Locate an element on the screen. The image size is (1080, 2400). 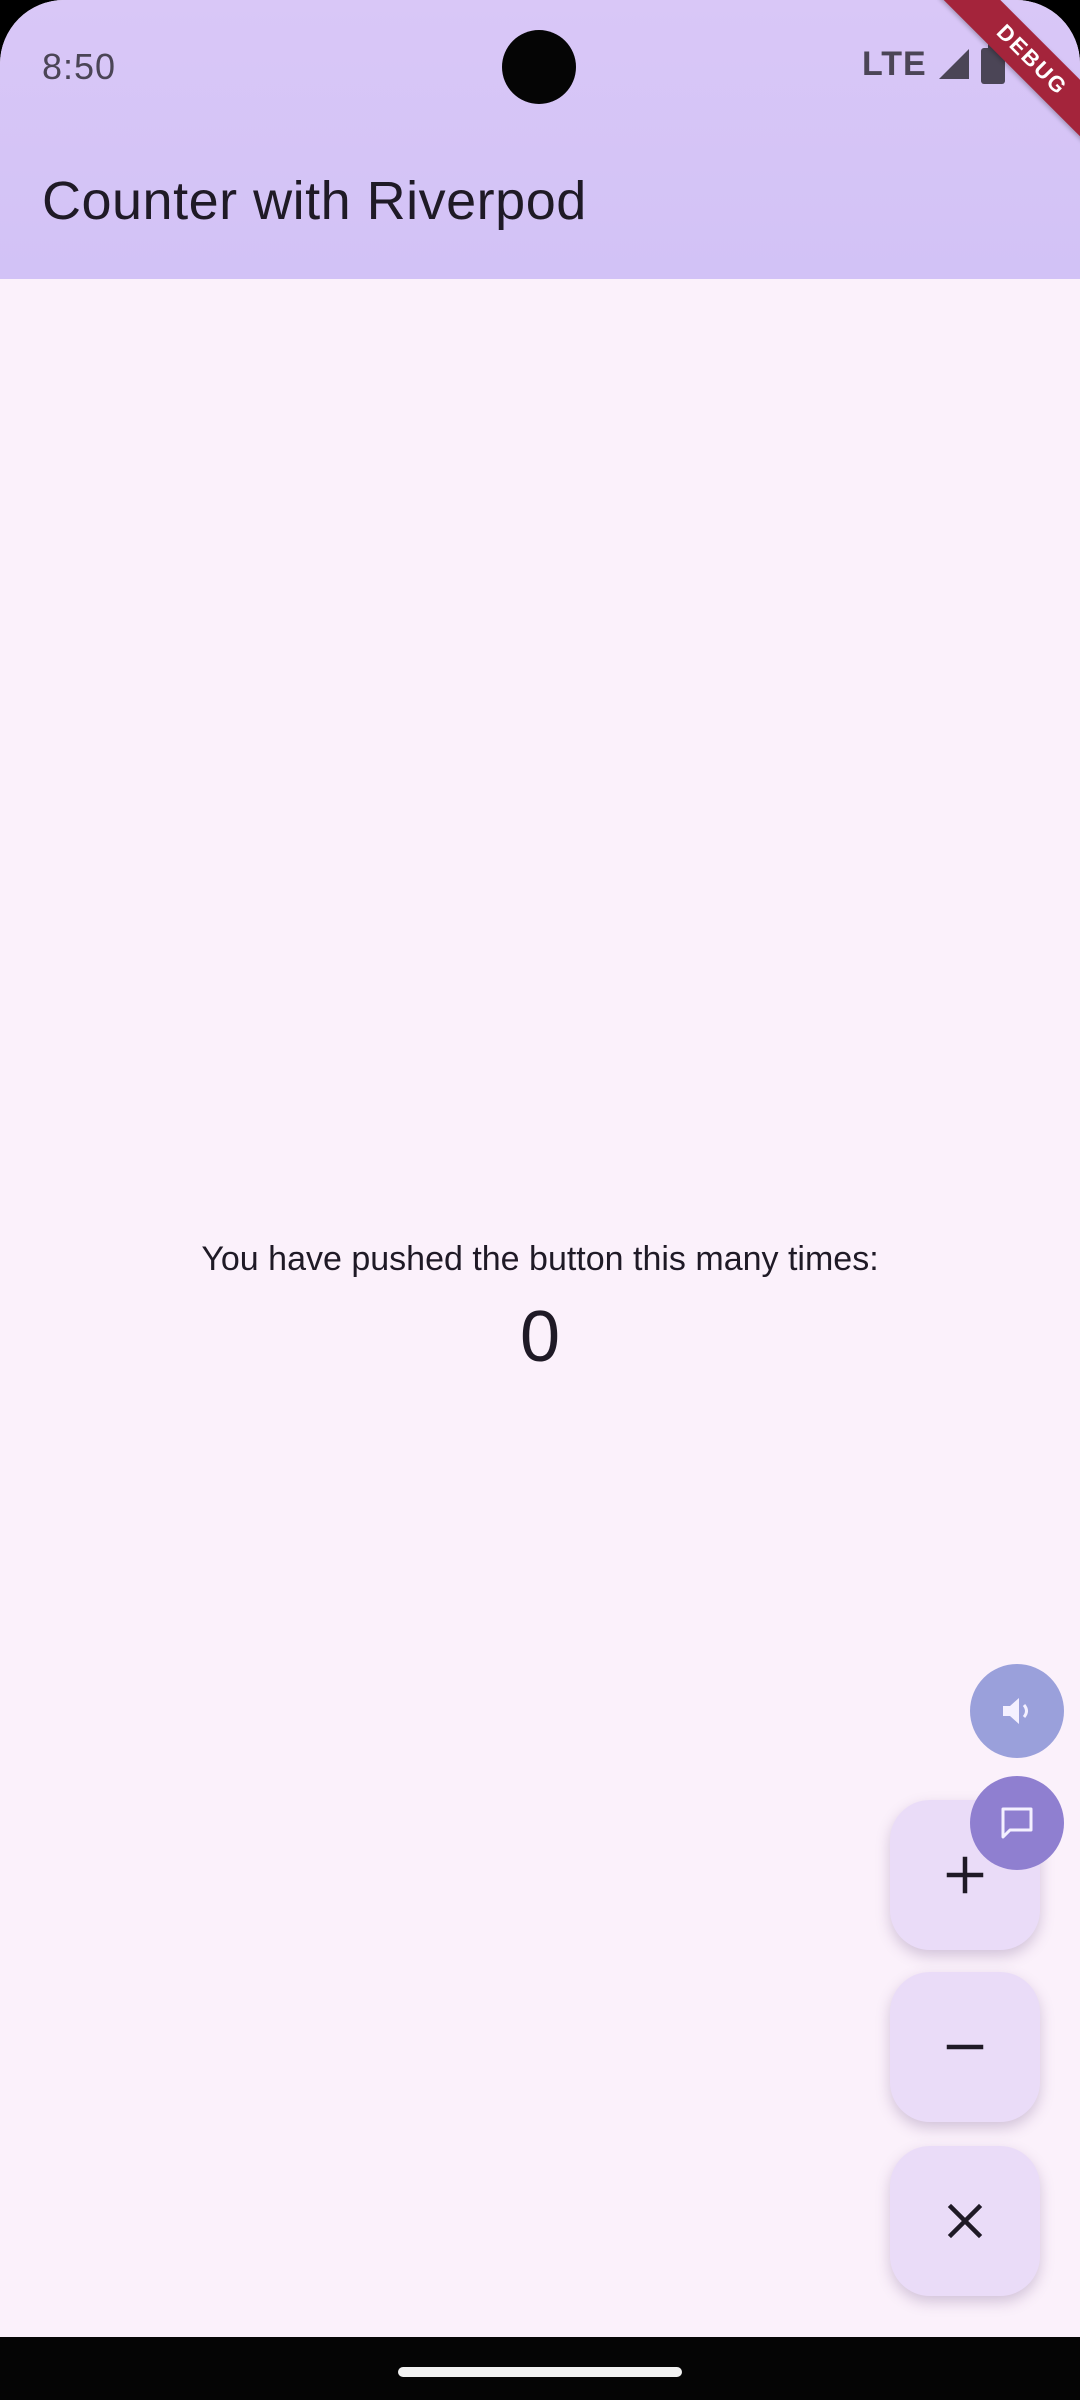
sound-bubble is located at coordinates (1017, 1711).